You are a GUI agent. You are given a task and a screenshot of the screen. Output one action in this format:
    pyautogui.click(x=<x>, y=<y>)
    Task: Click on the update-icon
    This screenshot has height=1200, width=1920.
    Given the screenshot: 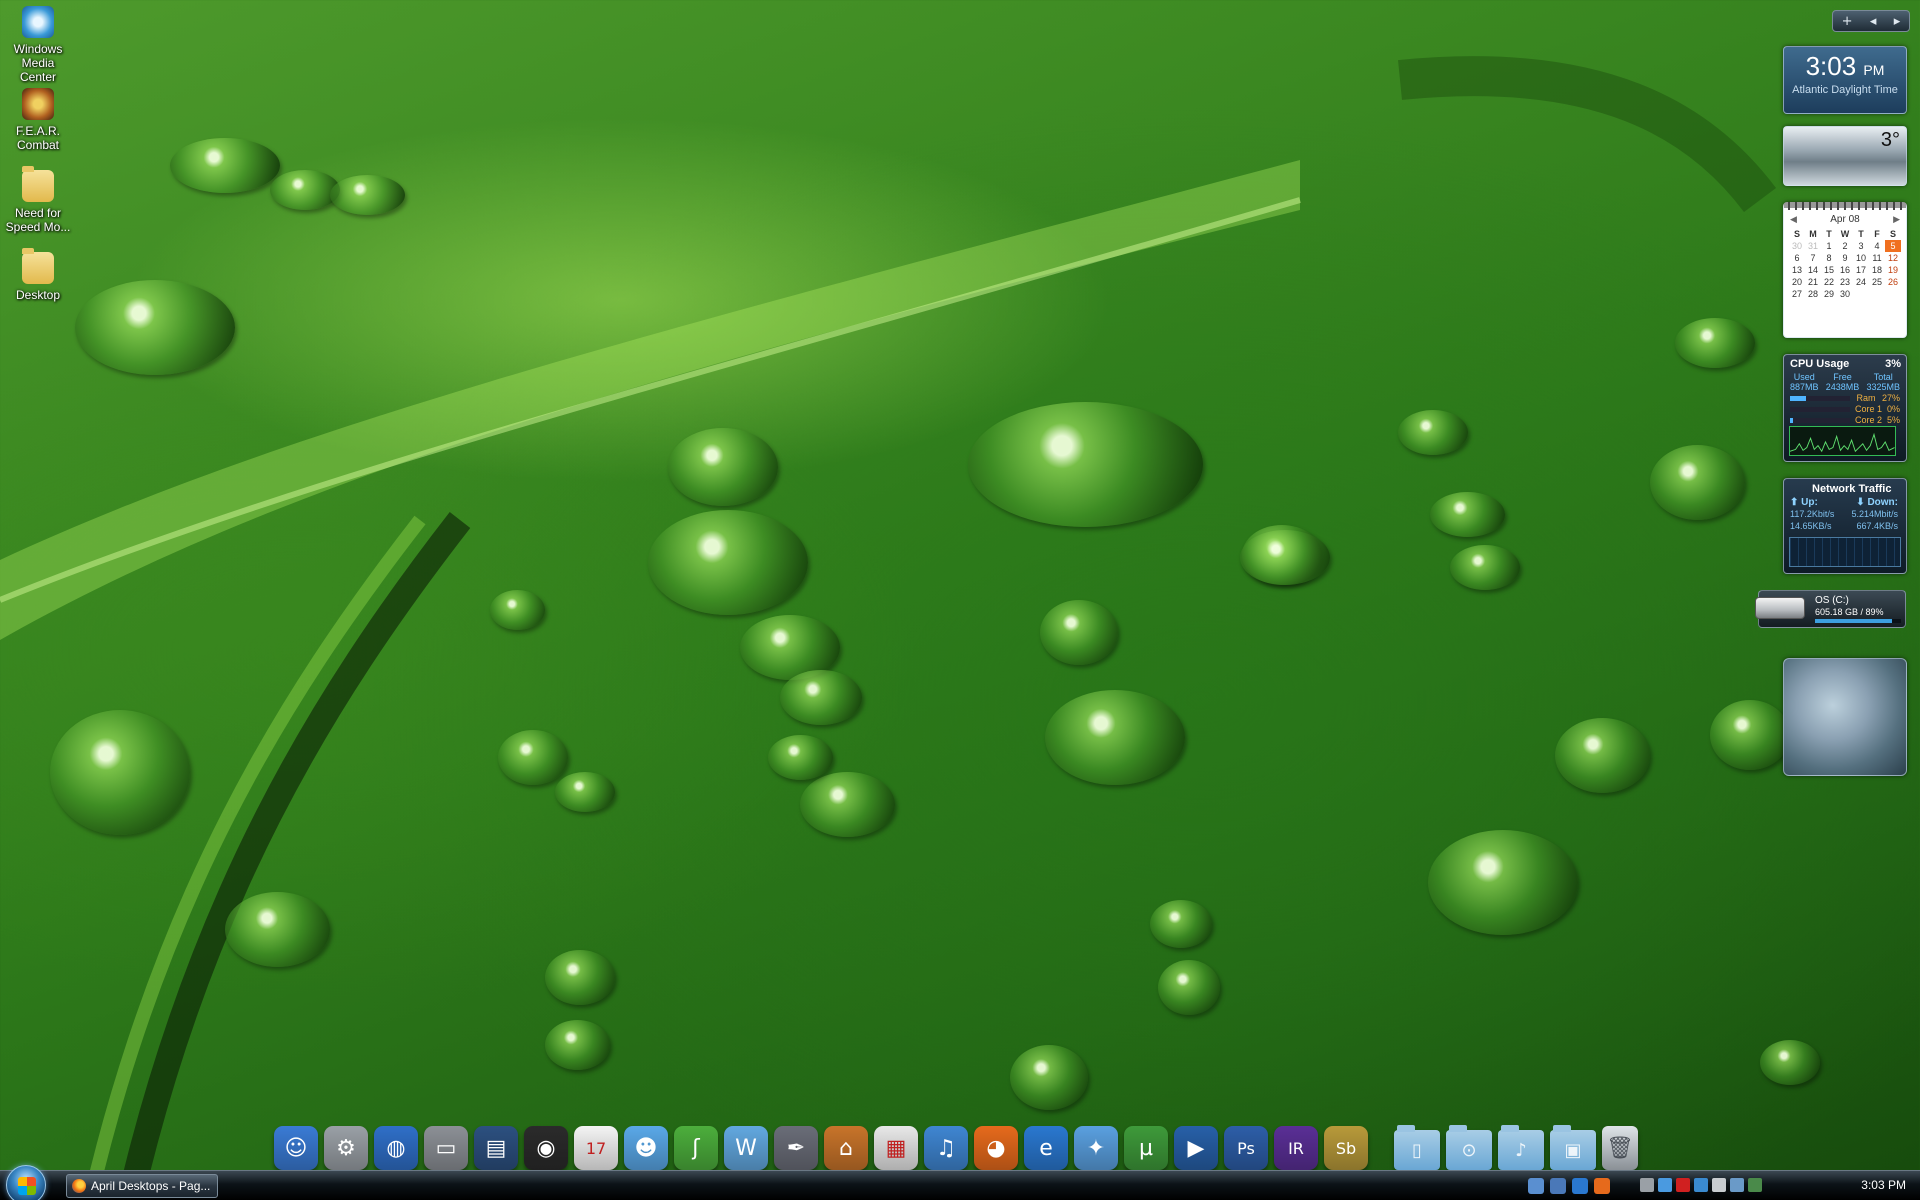 What is the action you would take?
    pyautogui.click(x=1701, y=1185)
    